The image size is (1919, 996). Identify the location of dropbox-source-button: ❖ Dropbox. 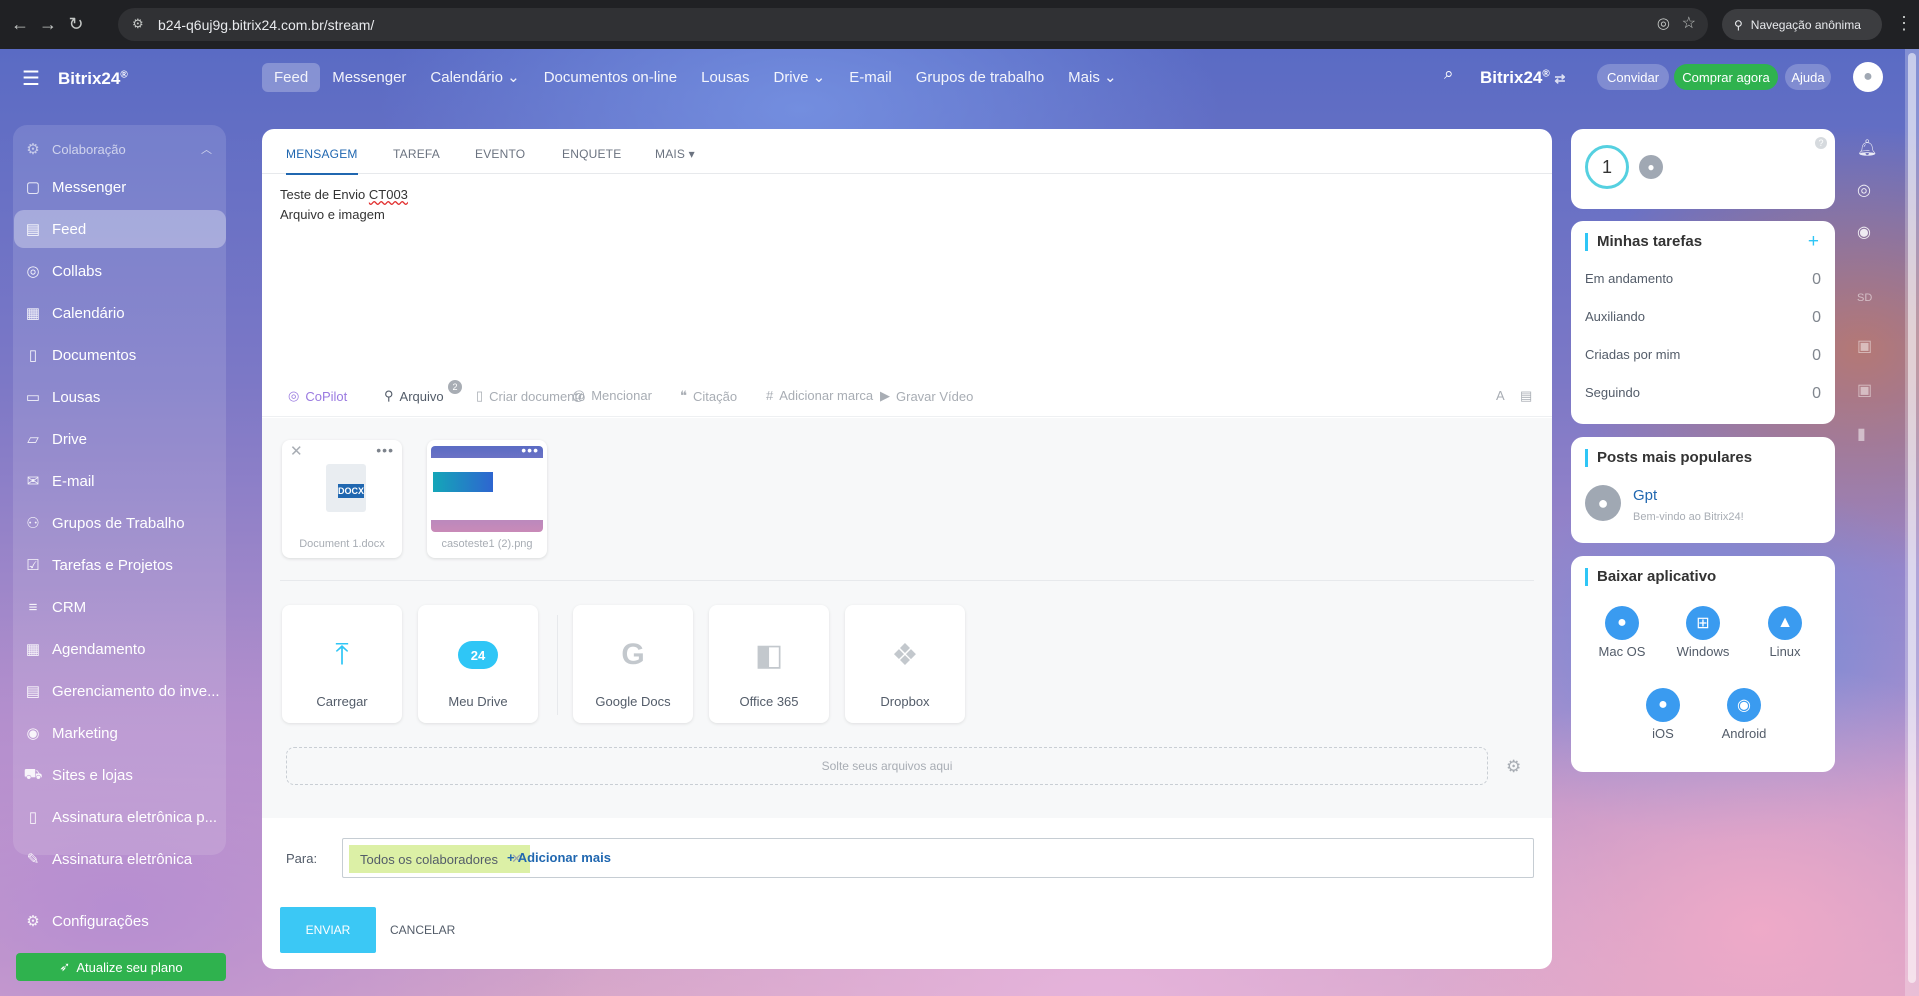
(905, 664).